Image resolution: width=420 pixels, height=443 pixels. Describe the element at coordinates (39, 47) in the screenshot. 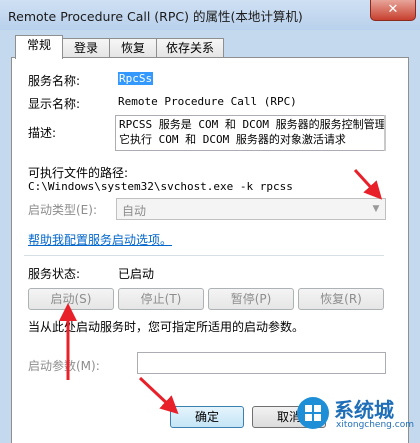

I see `tab-general: 常规` at that location.